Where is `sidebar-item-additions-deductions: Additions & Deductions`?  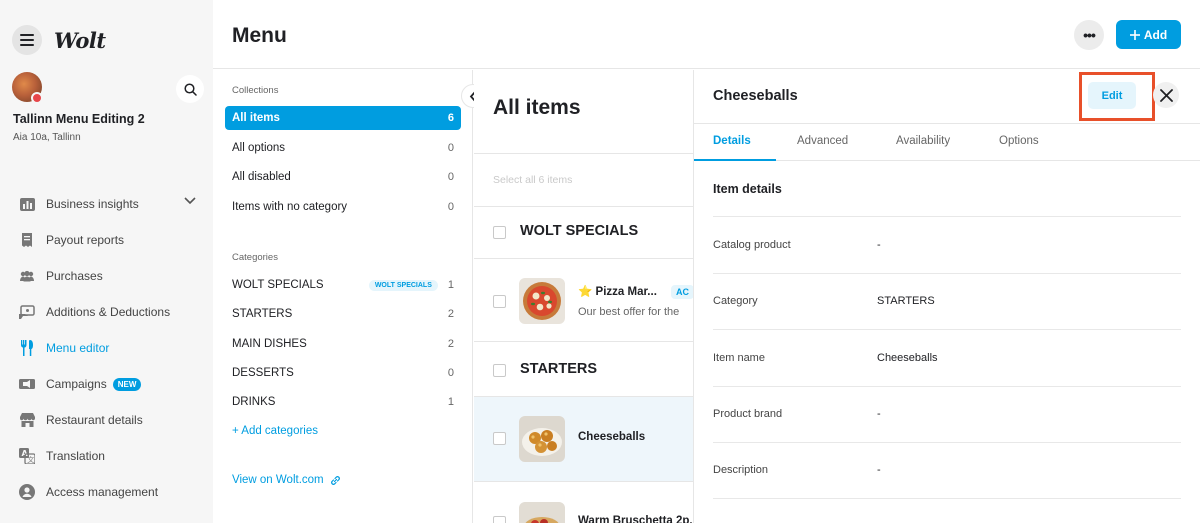
sidebar-item-additions-deductions: Additions & Deductions is located at coordinates (106, 312).